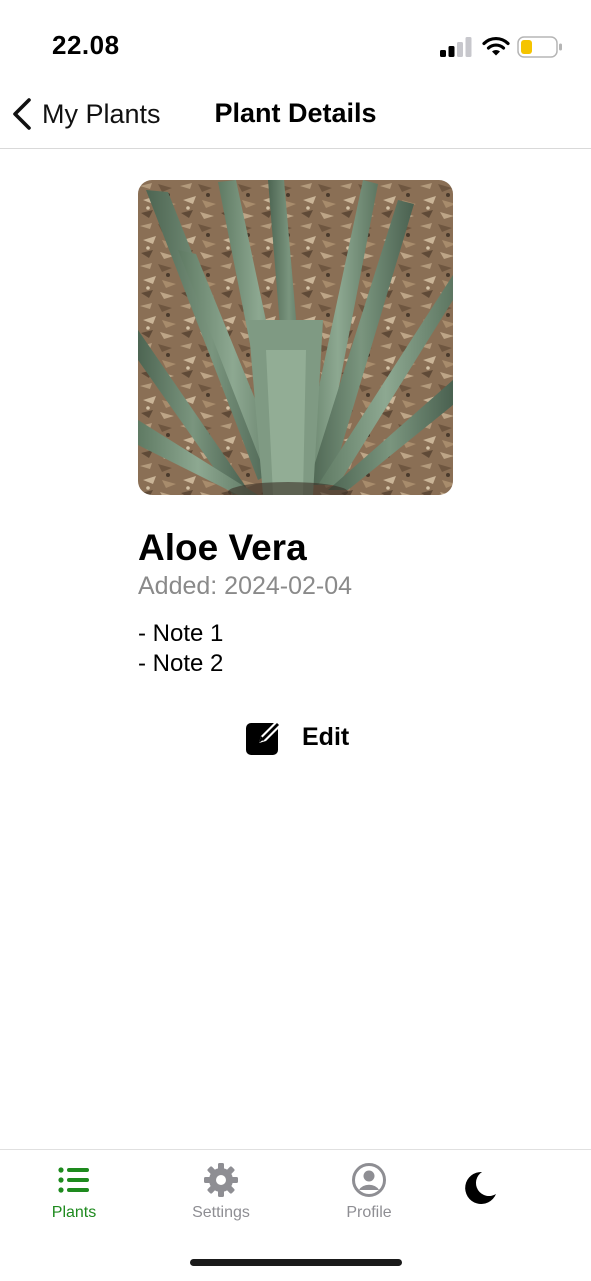  Describe the element at coordinates (86, 45) in the screenshot. I see `status-time: 22.08` at that location.